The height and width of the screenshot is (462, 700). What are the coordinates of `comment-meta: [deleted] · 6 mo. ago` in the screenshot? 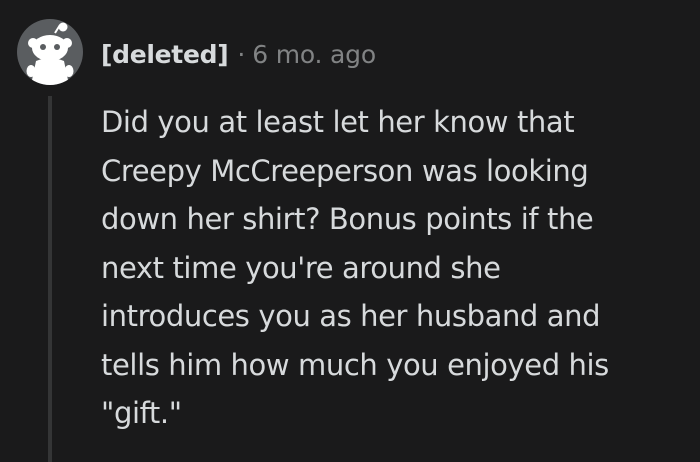 It's located at (238, 54).